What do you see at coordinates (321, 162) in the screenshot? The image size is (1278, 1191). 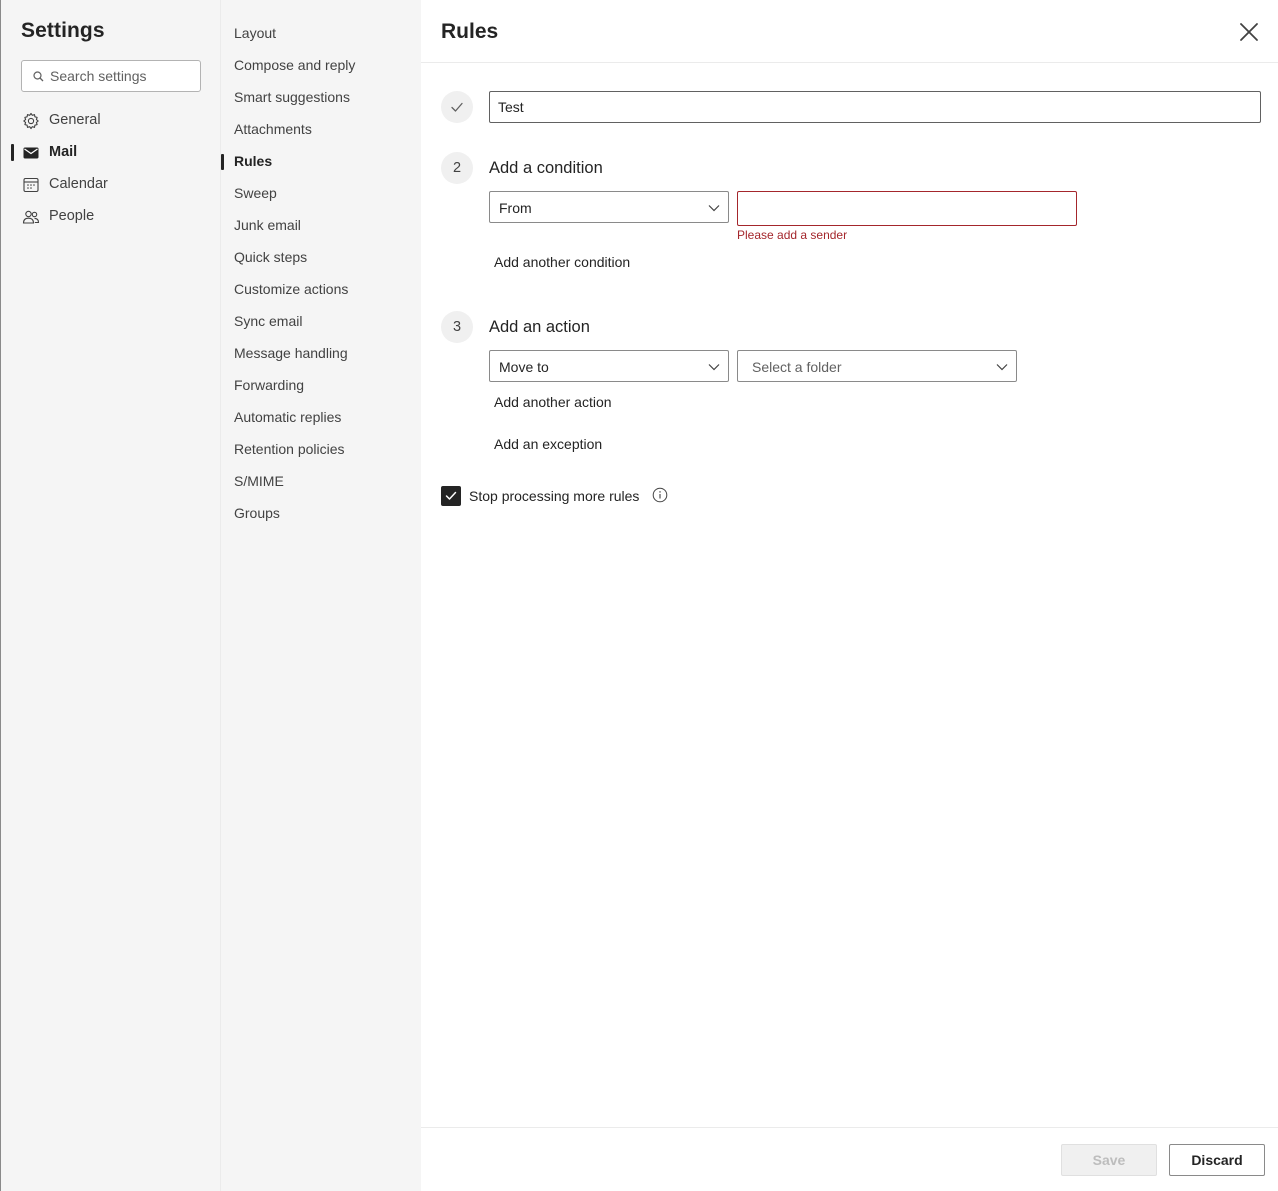 I see `nav-rules: Rules` at bounding box center [321, 162].